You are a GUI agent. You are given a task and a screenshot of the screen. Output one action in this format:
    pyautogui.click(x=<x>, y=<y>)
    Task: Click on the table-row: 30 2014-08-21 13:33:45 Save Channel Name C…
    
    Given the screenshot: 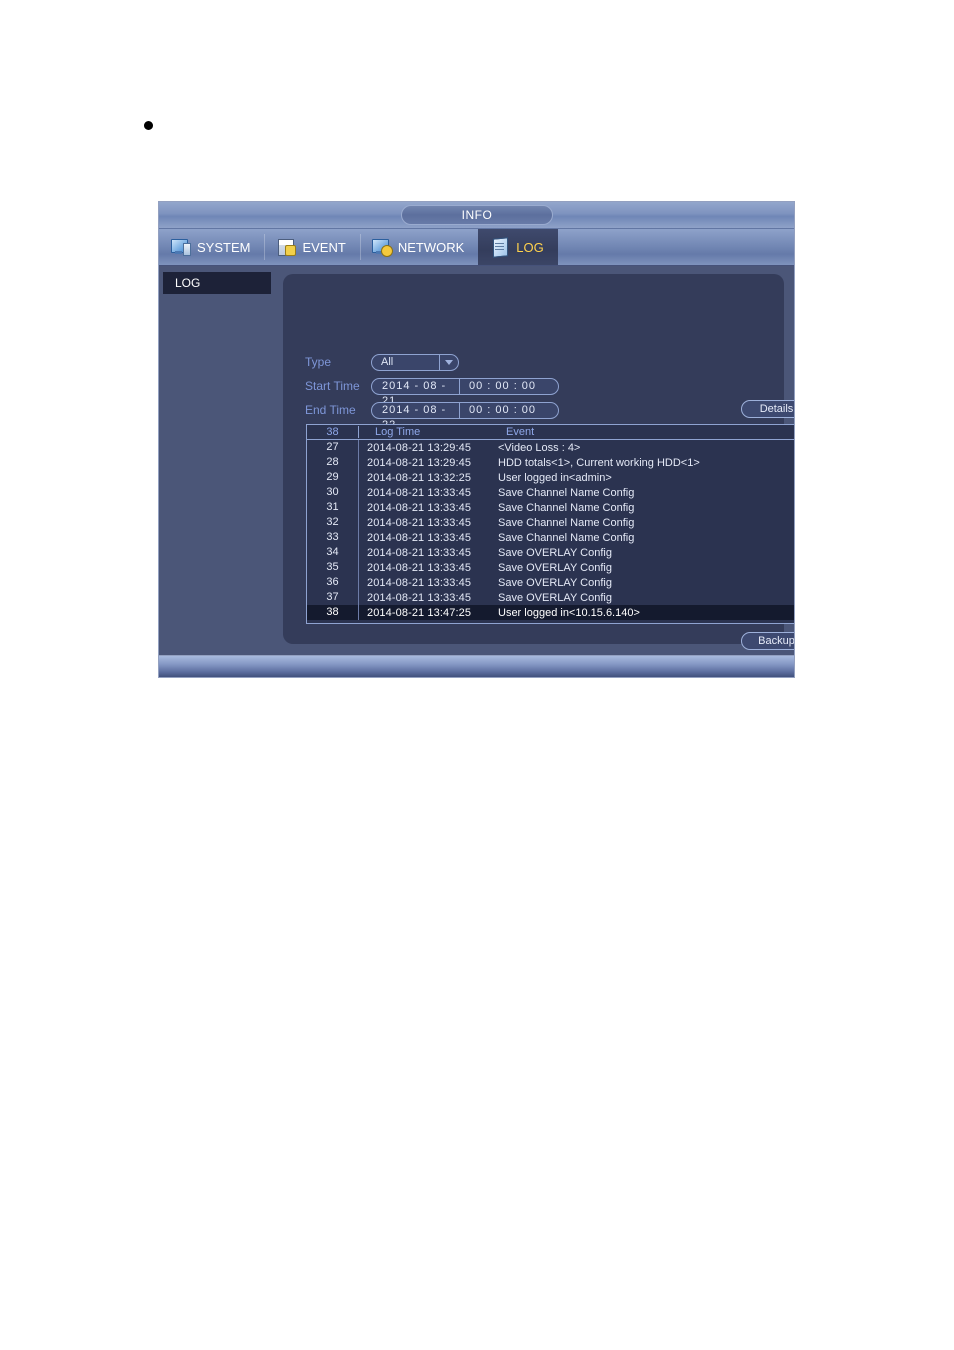 What is the action you would take?
    pyautogui.click(x=550, y=492)
    